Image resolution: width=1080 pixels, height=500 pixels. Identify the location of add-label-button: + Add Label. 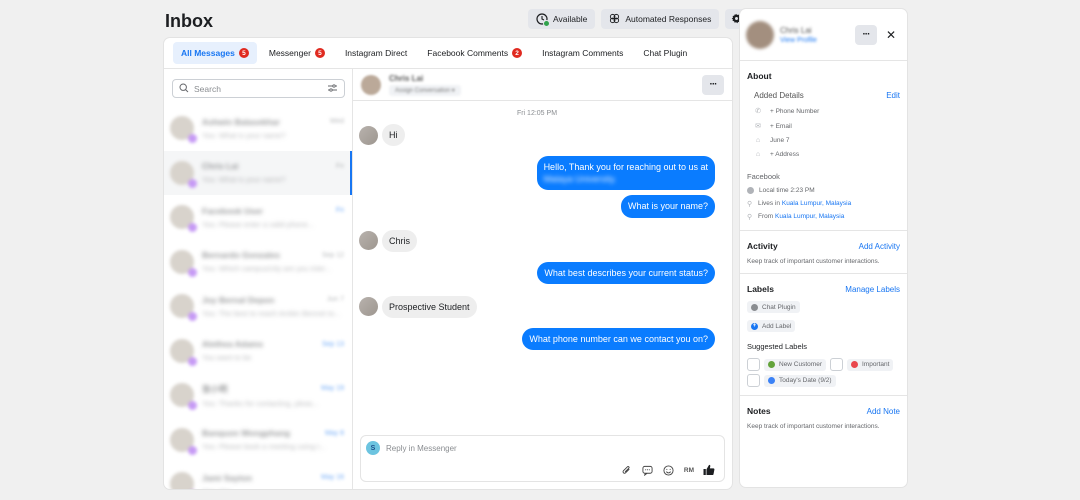
(771, 326).